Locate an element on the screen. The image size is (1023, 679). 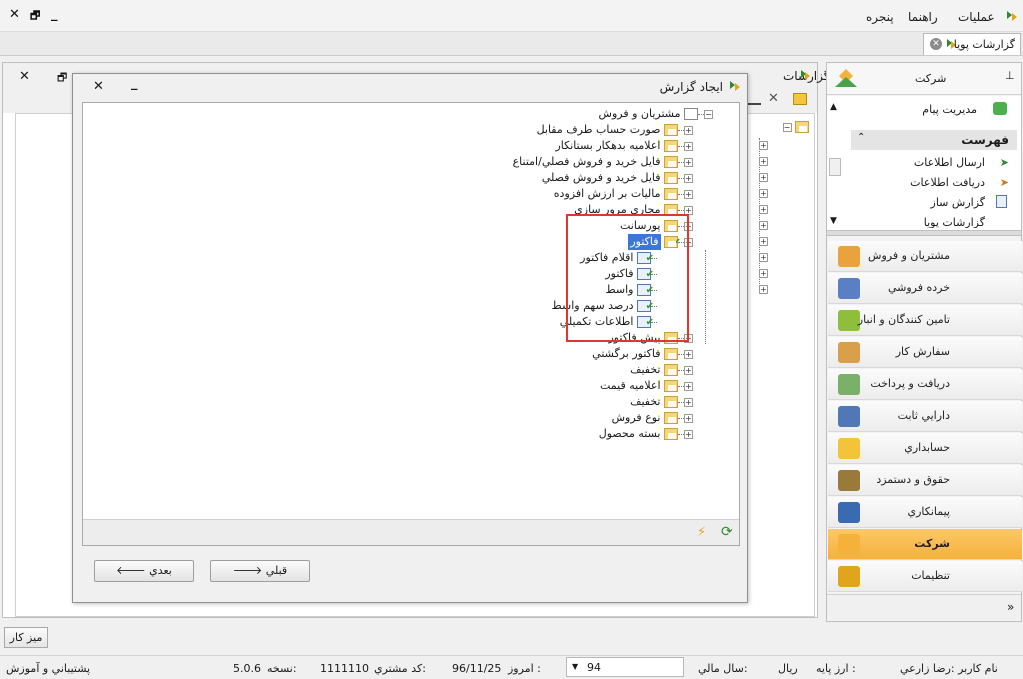
tab-close-icon: ✕ is located at coordinates (936, 44).